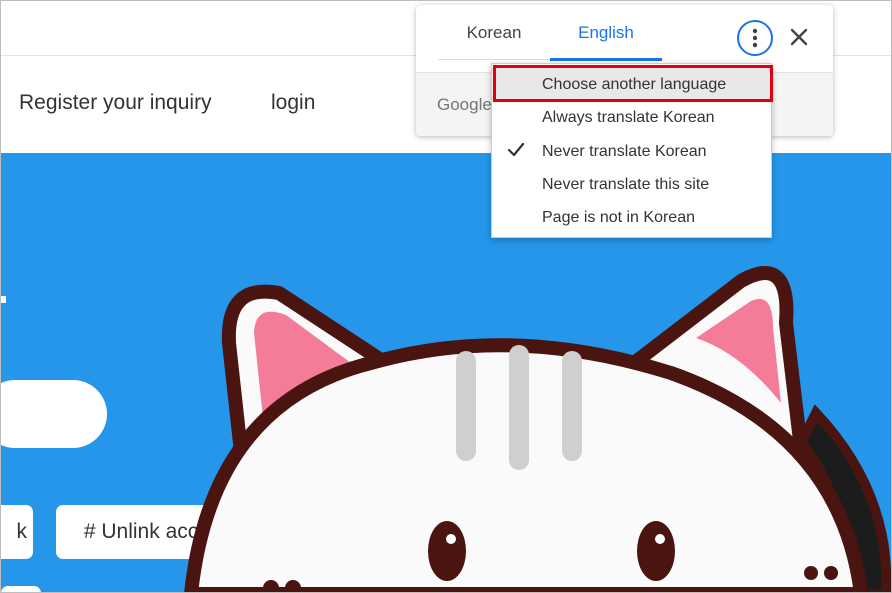 The width and height of the screenshot is (892, 593). I want to click on translate-language-tabs: Korean English, so click(550, 33).